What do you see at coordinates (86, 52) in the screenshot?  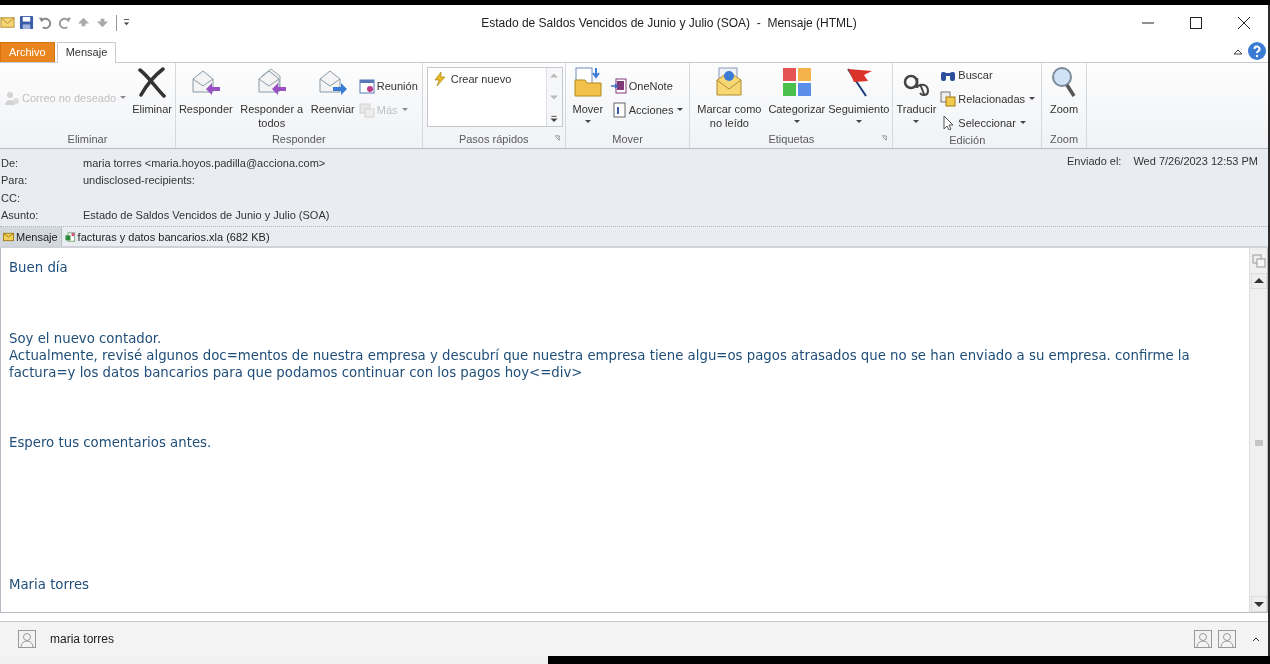 I see `ribbon-tab: Mensaje` at bounding box center [86, 52].